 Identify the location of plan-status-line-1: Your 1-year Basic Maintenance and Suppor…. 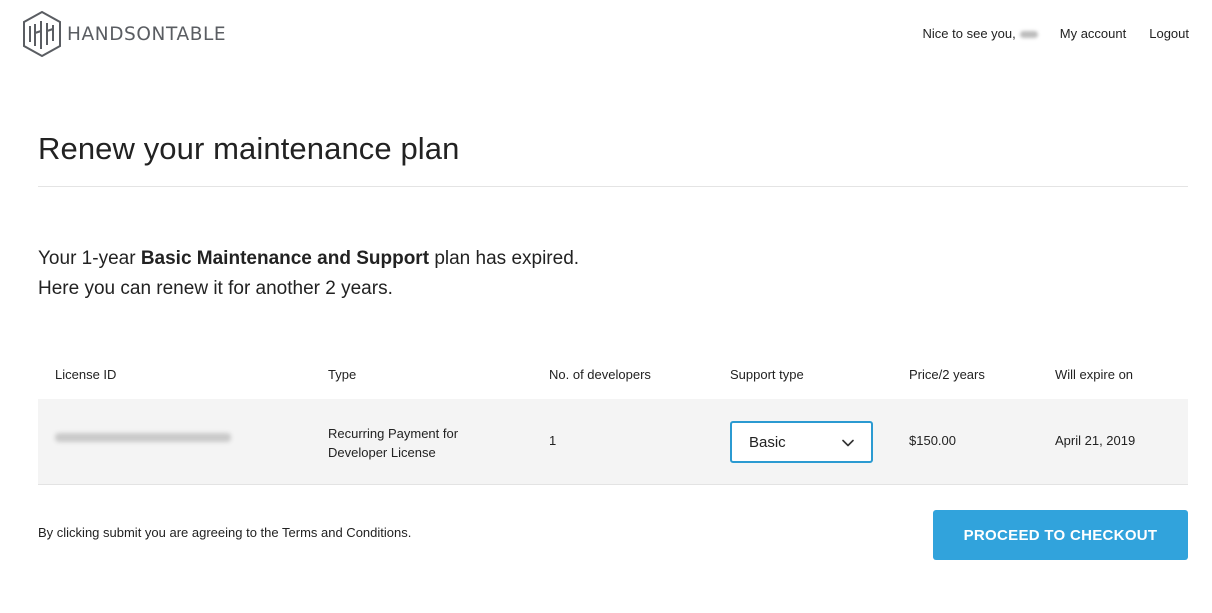
(308, 259).